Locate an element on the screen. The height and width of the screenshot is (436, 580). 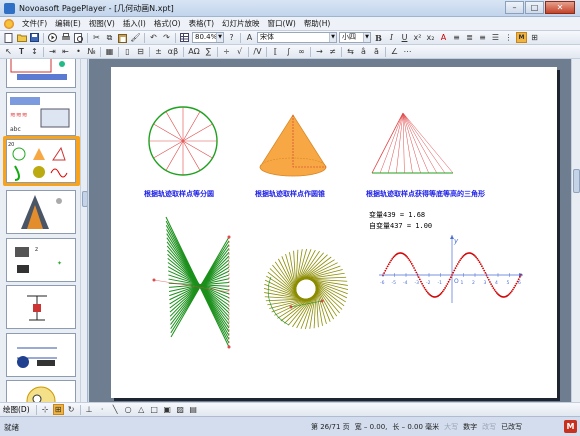
subscript-icon: x₂ is located at coordinates (430, 37).